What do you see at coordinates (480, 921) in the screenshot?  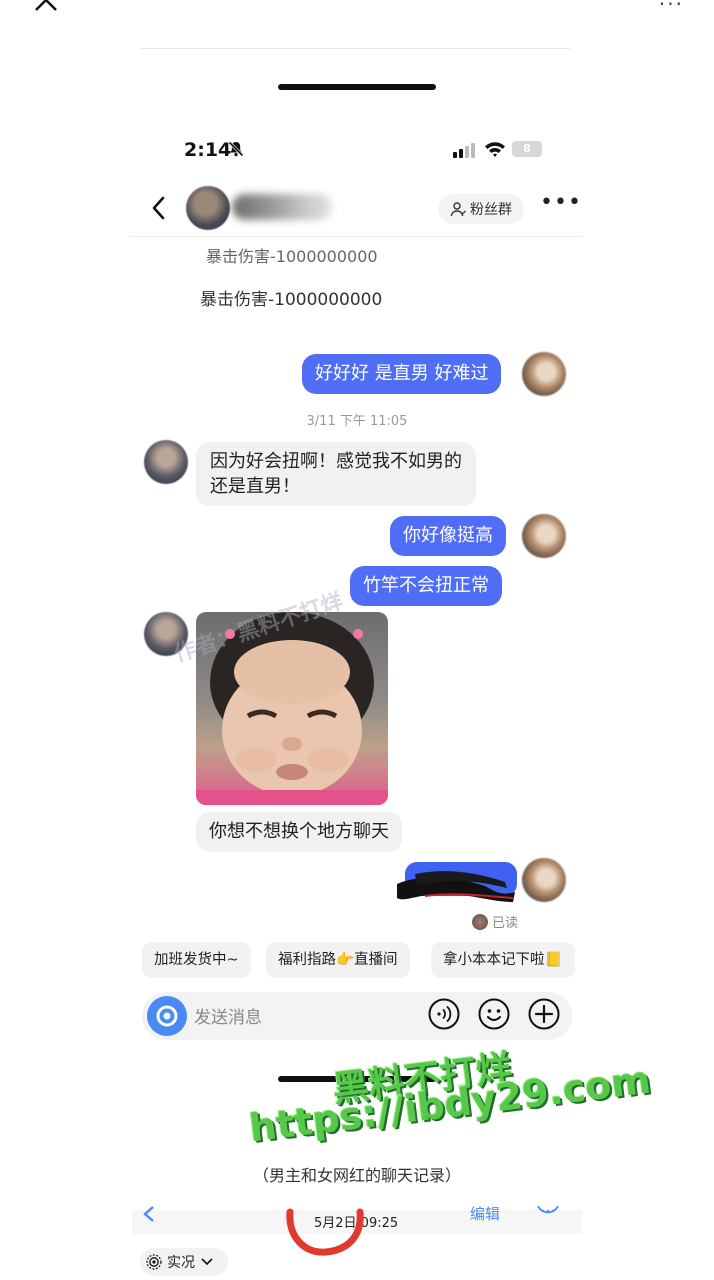 I see `reader-avatar` at bounding box center [480, 921].